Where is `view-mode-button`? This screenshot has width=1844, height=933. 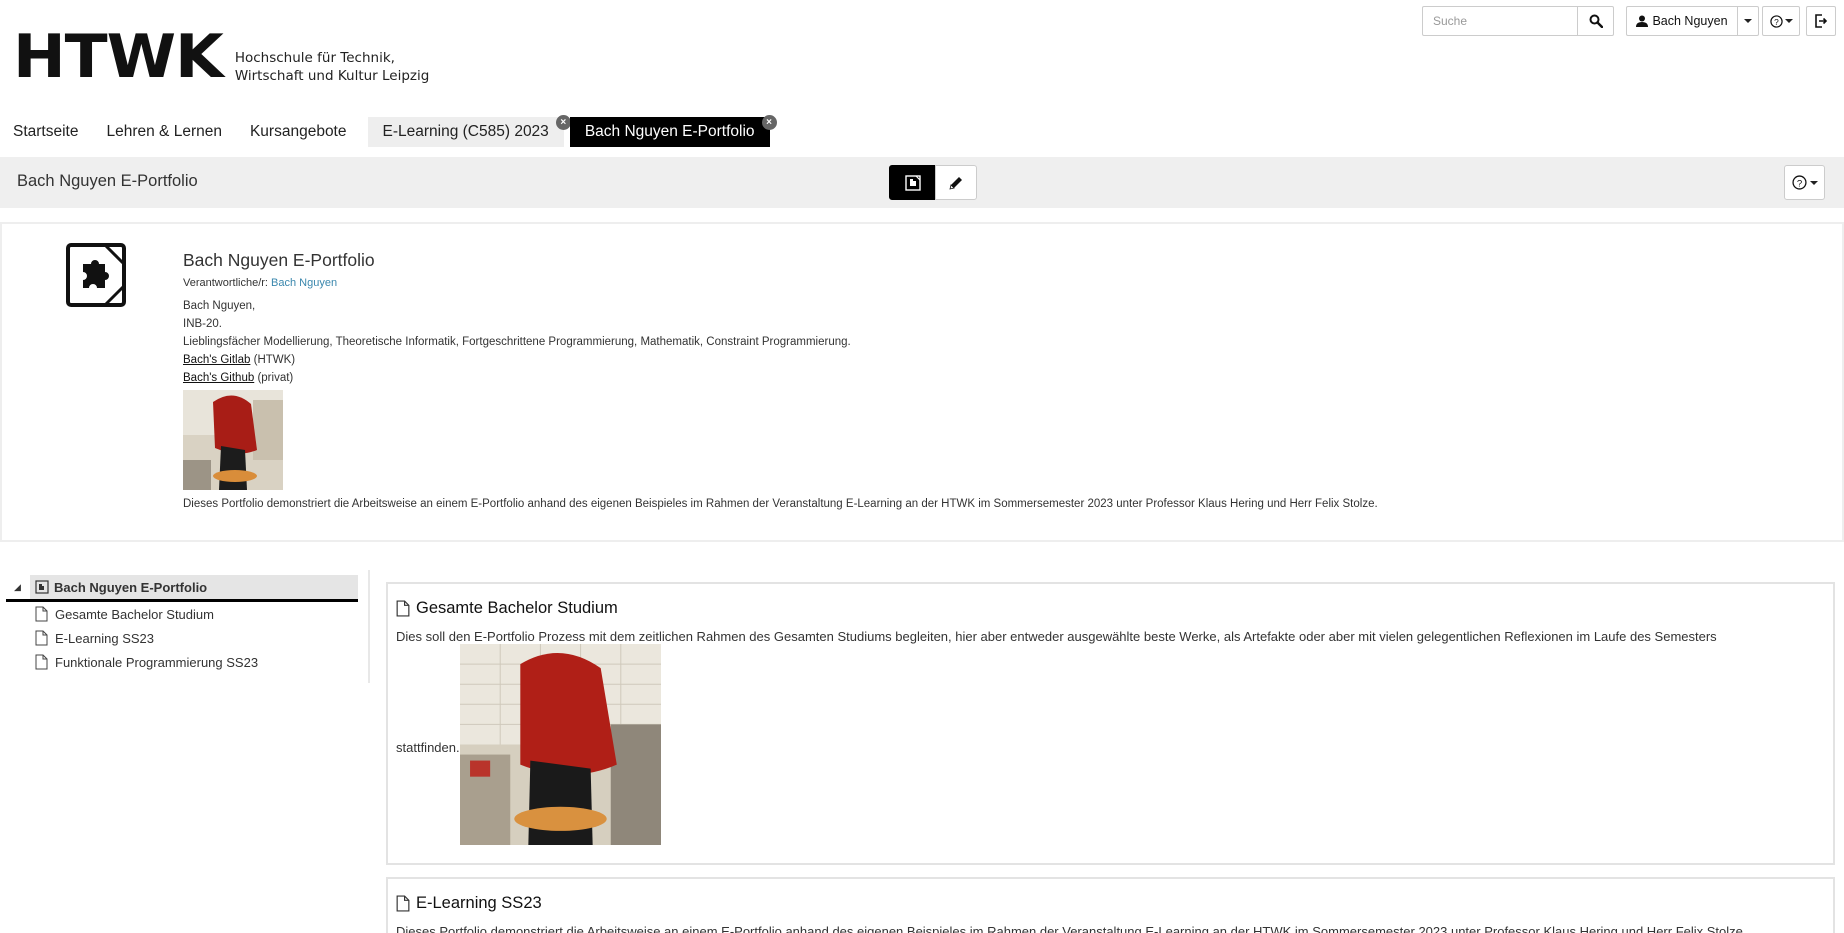
view-mode-button is located at coordinates (912, 182).